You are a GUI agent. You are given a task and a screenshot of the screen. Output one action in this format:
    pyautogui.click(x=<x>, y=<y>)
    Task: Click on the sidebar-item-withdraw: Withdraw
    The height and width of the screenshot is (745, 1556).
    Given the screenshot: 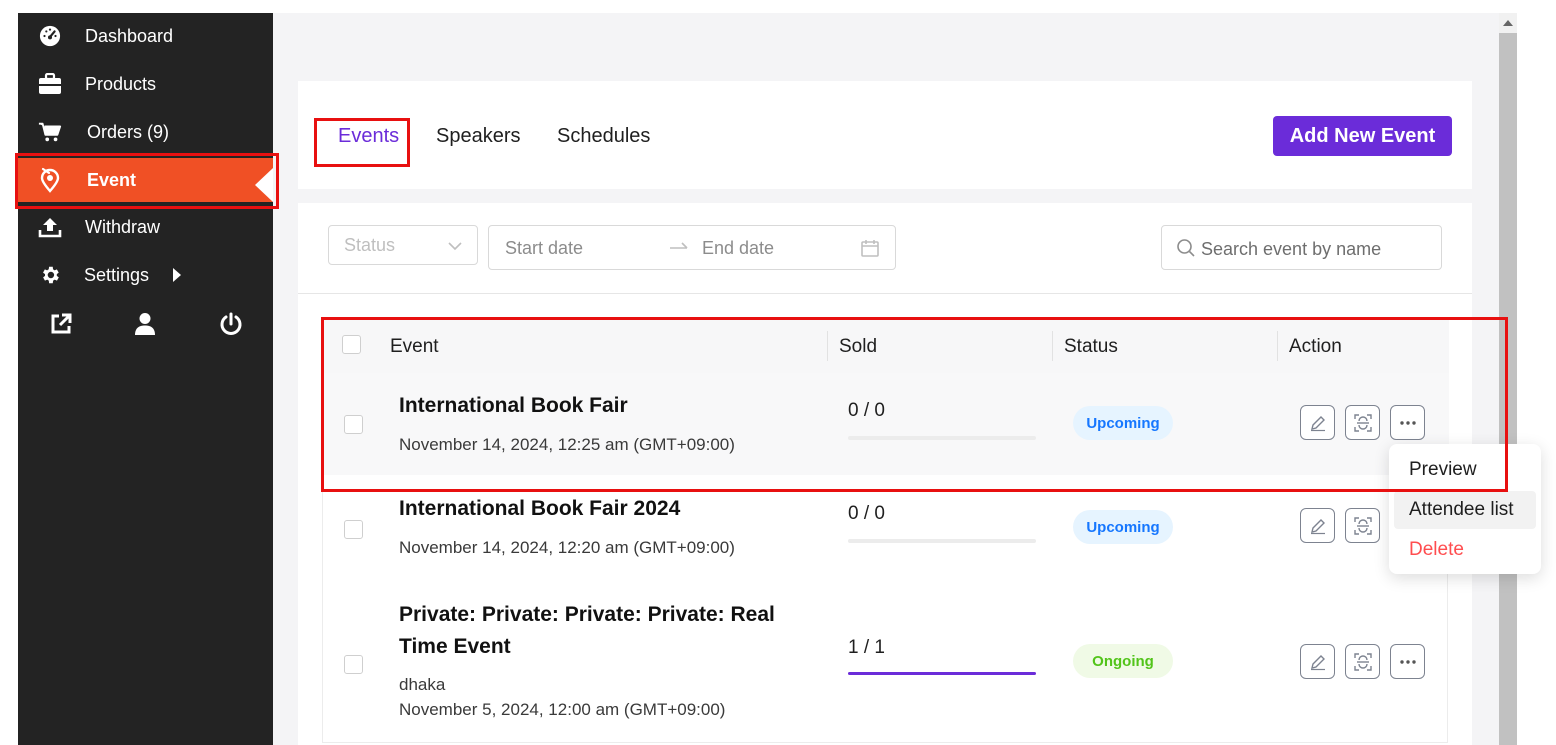 What is the action you would take?
    pyautogui.click(x=145, y=227)
    